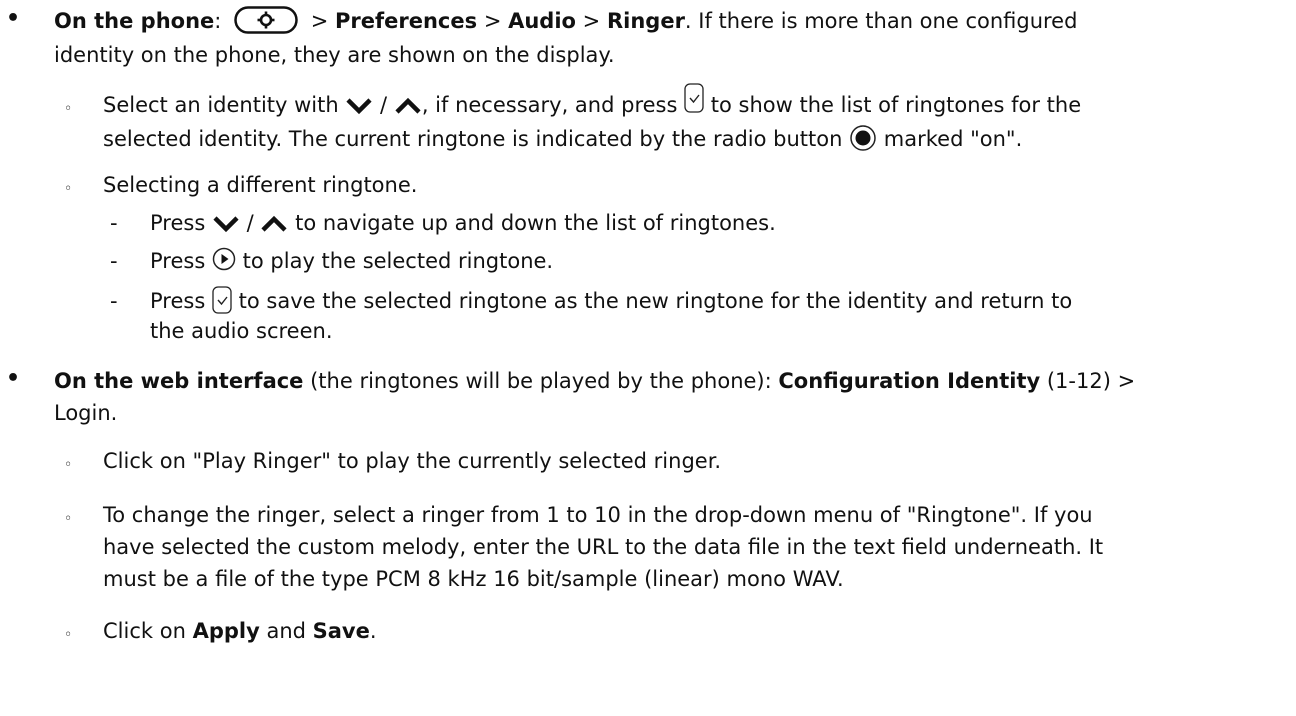 Image resolution: width=1296 pixels, height=716 pixels. Describe the element at coordinates (341, 631) in the screenshot. I see `save-label: Save` at that location.